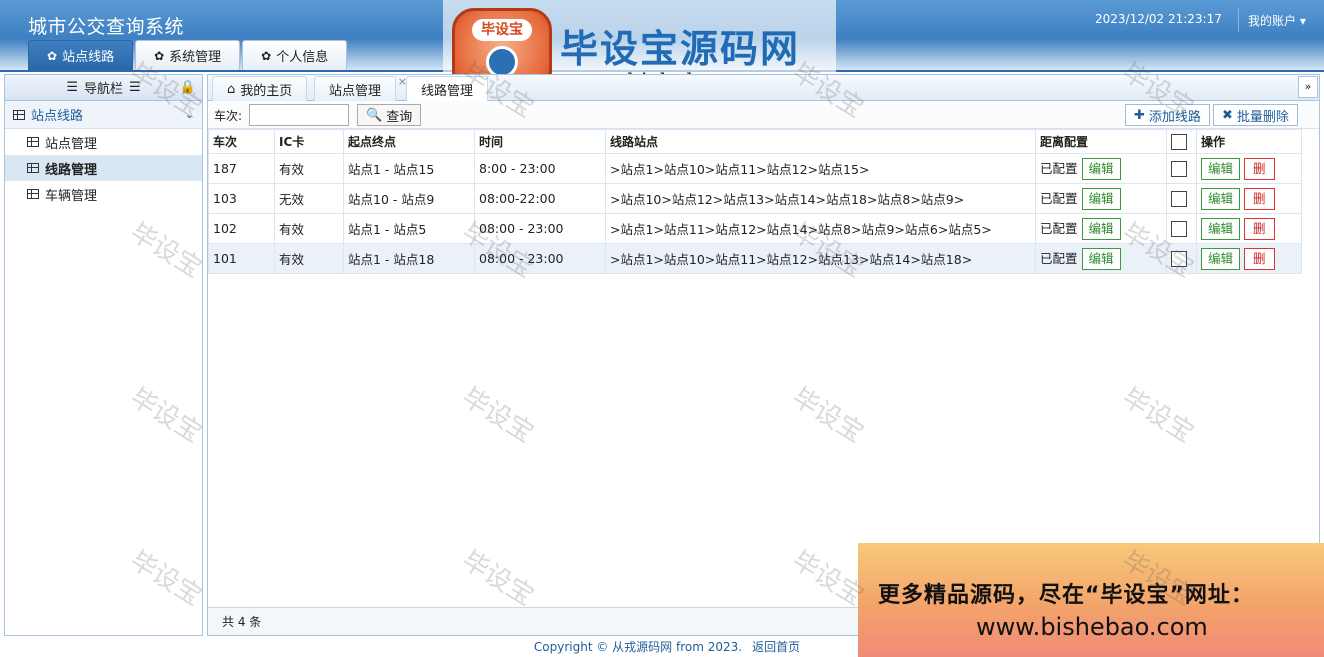 The width and height of the screenshot is (1324, 657). Describe the element at coordinates (540, 198) in the screenshot. I see `cell-time: 08:00-22:00` at that location.